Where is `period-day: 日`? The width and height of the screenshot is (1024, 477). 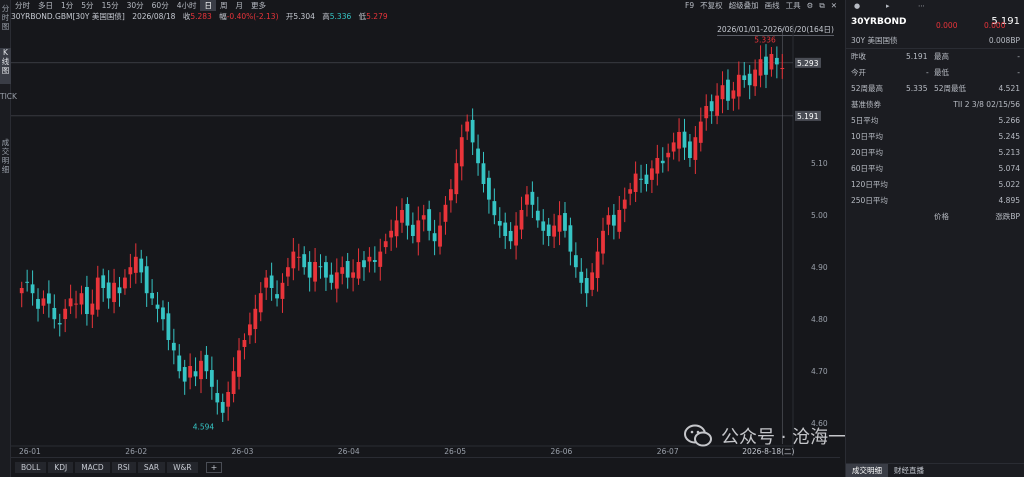
period-day: 日 is located at coordinates (208, 5).